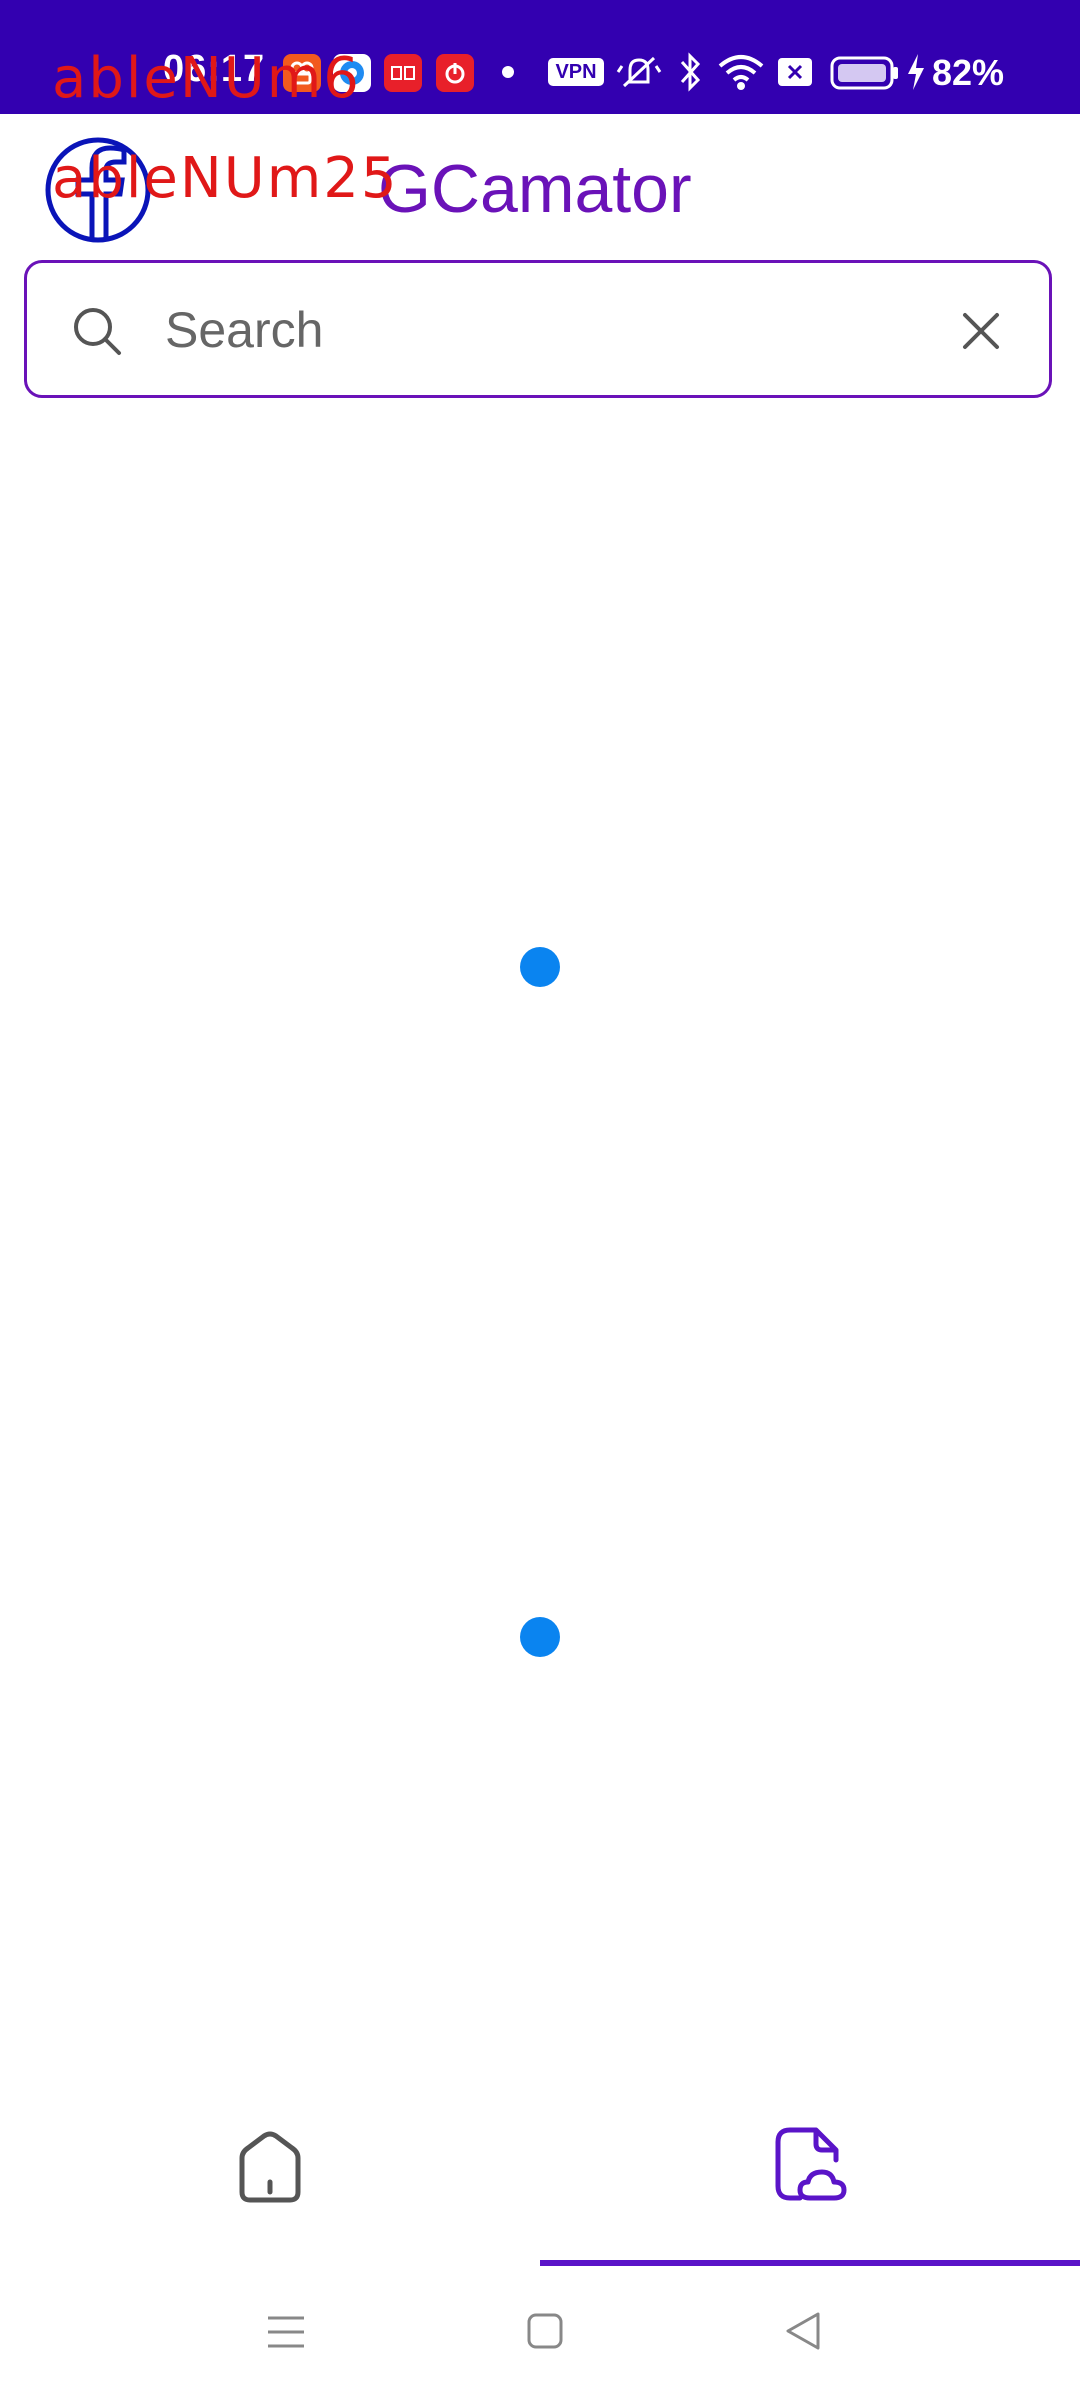 Image resolution: width=1080 pixels, height=2400 pixels. I want to click on wifi-icon, so click(741, 72).